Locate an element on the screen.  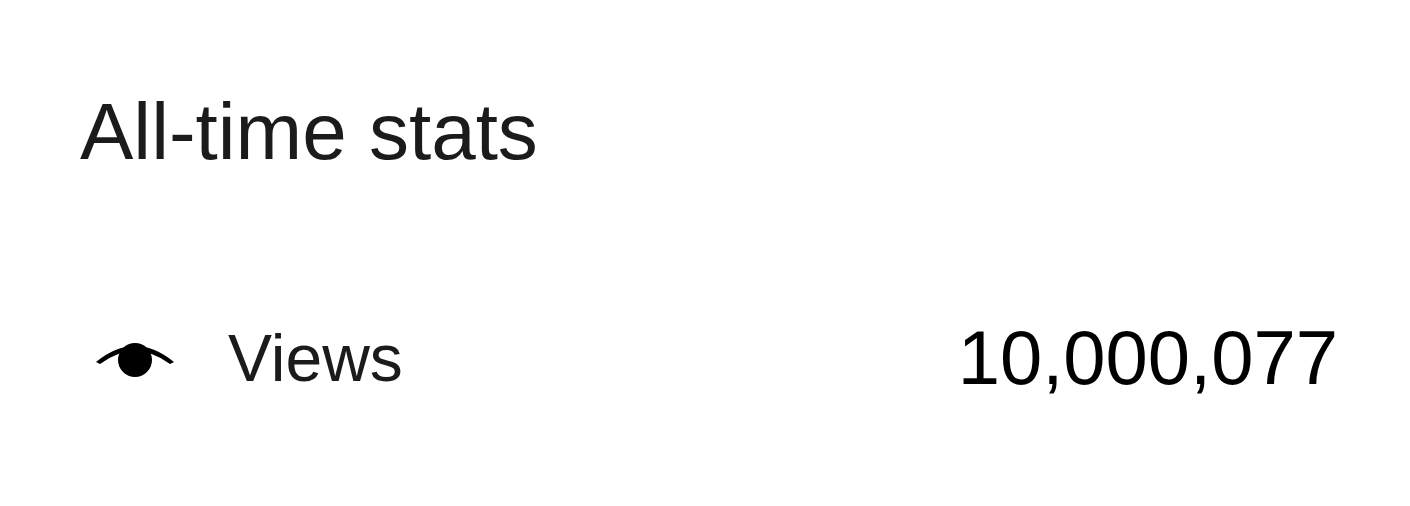
section-title: All-time stats is located at coordinates (309, 132).